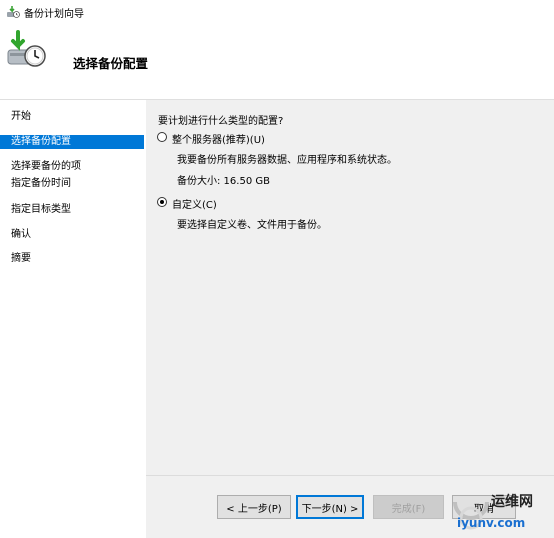 Image resolution: width=554 pixels, height=538 pixels. What do you see at coordinates (287, 160) in the screenshot?
I see `full-server-description: 我要备份所有服务器数据、应用程序和系统状态。` at bounding box center [287, 160].